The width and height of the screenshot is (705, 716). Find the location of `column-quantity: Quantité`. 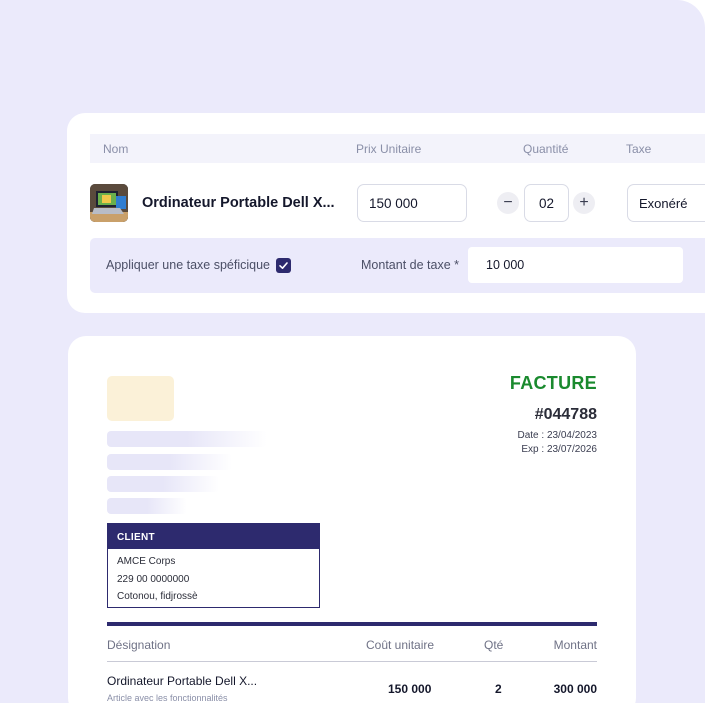

column-quantity: Quantité is located at coordinates (546, 149).